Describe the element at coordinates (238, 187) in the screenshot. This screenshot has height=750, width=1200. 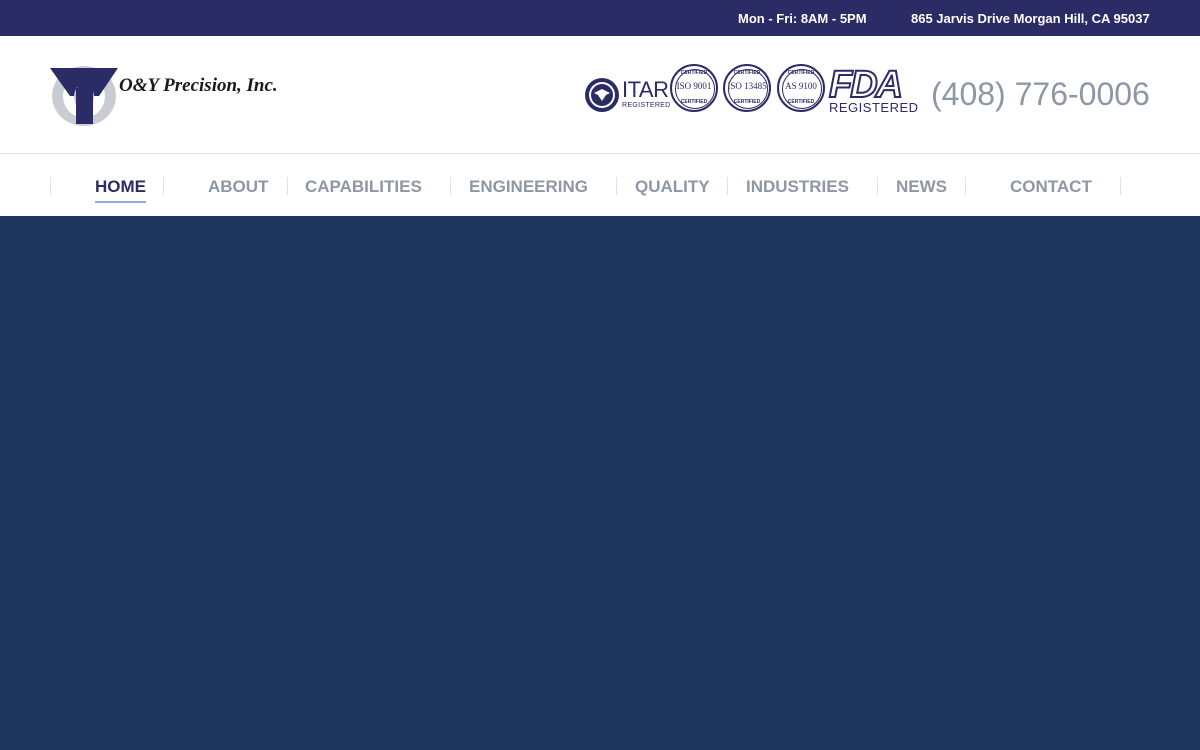
I see `nav-item-about: ABOUT` at that location.